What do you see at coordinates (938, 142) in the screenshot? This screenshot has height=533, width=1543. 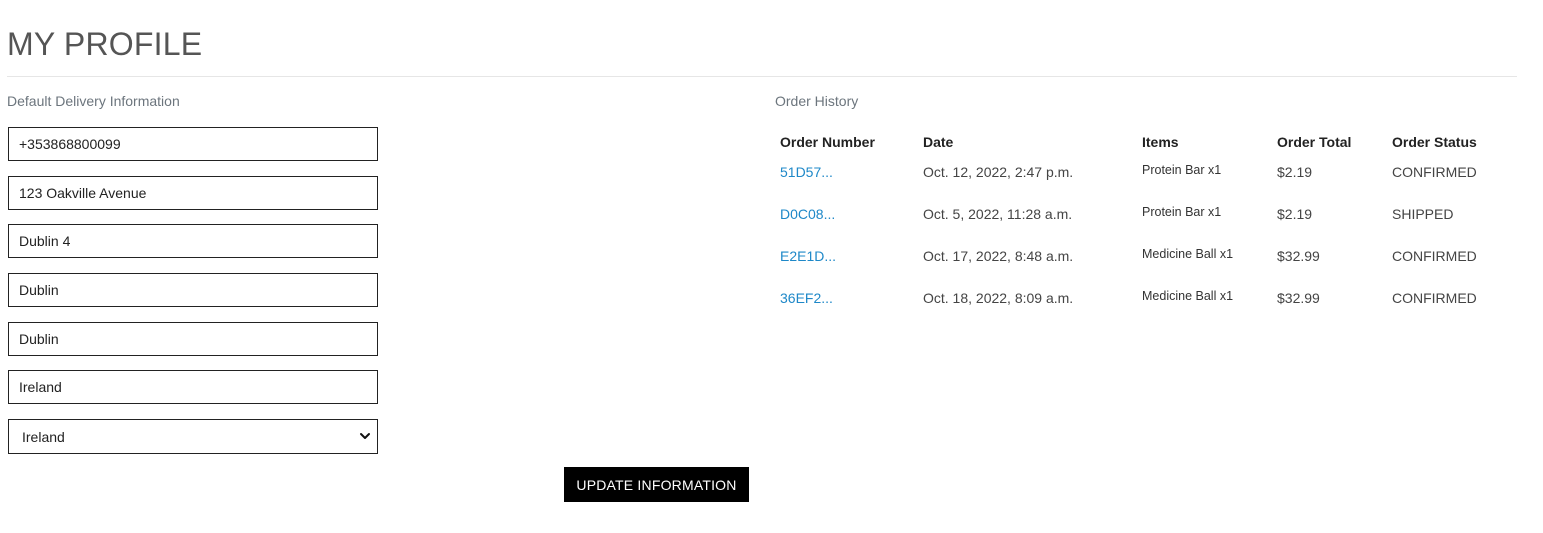 I see `column-header-date: Date` at bounding box center [938, 142].